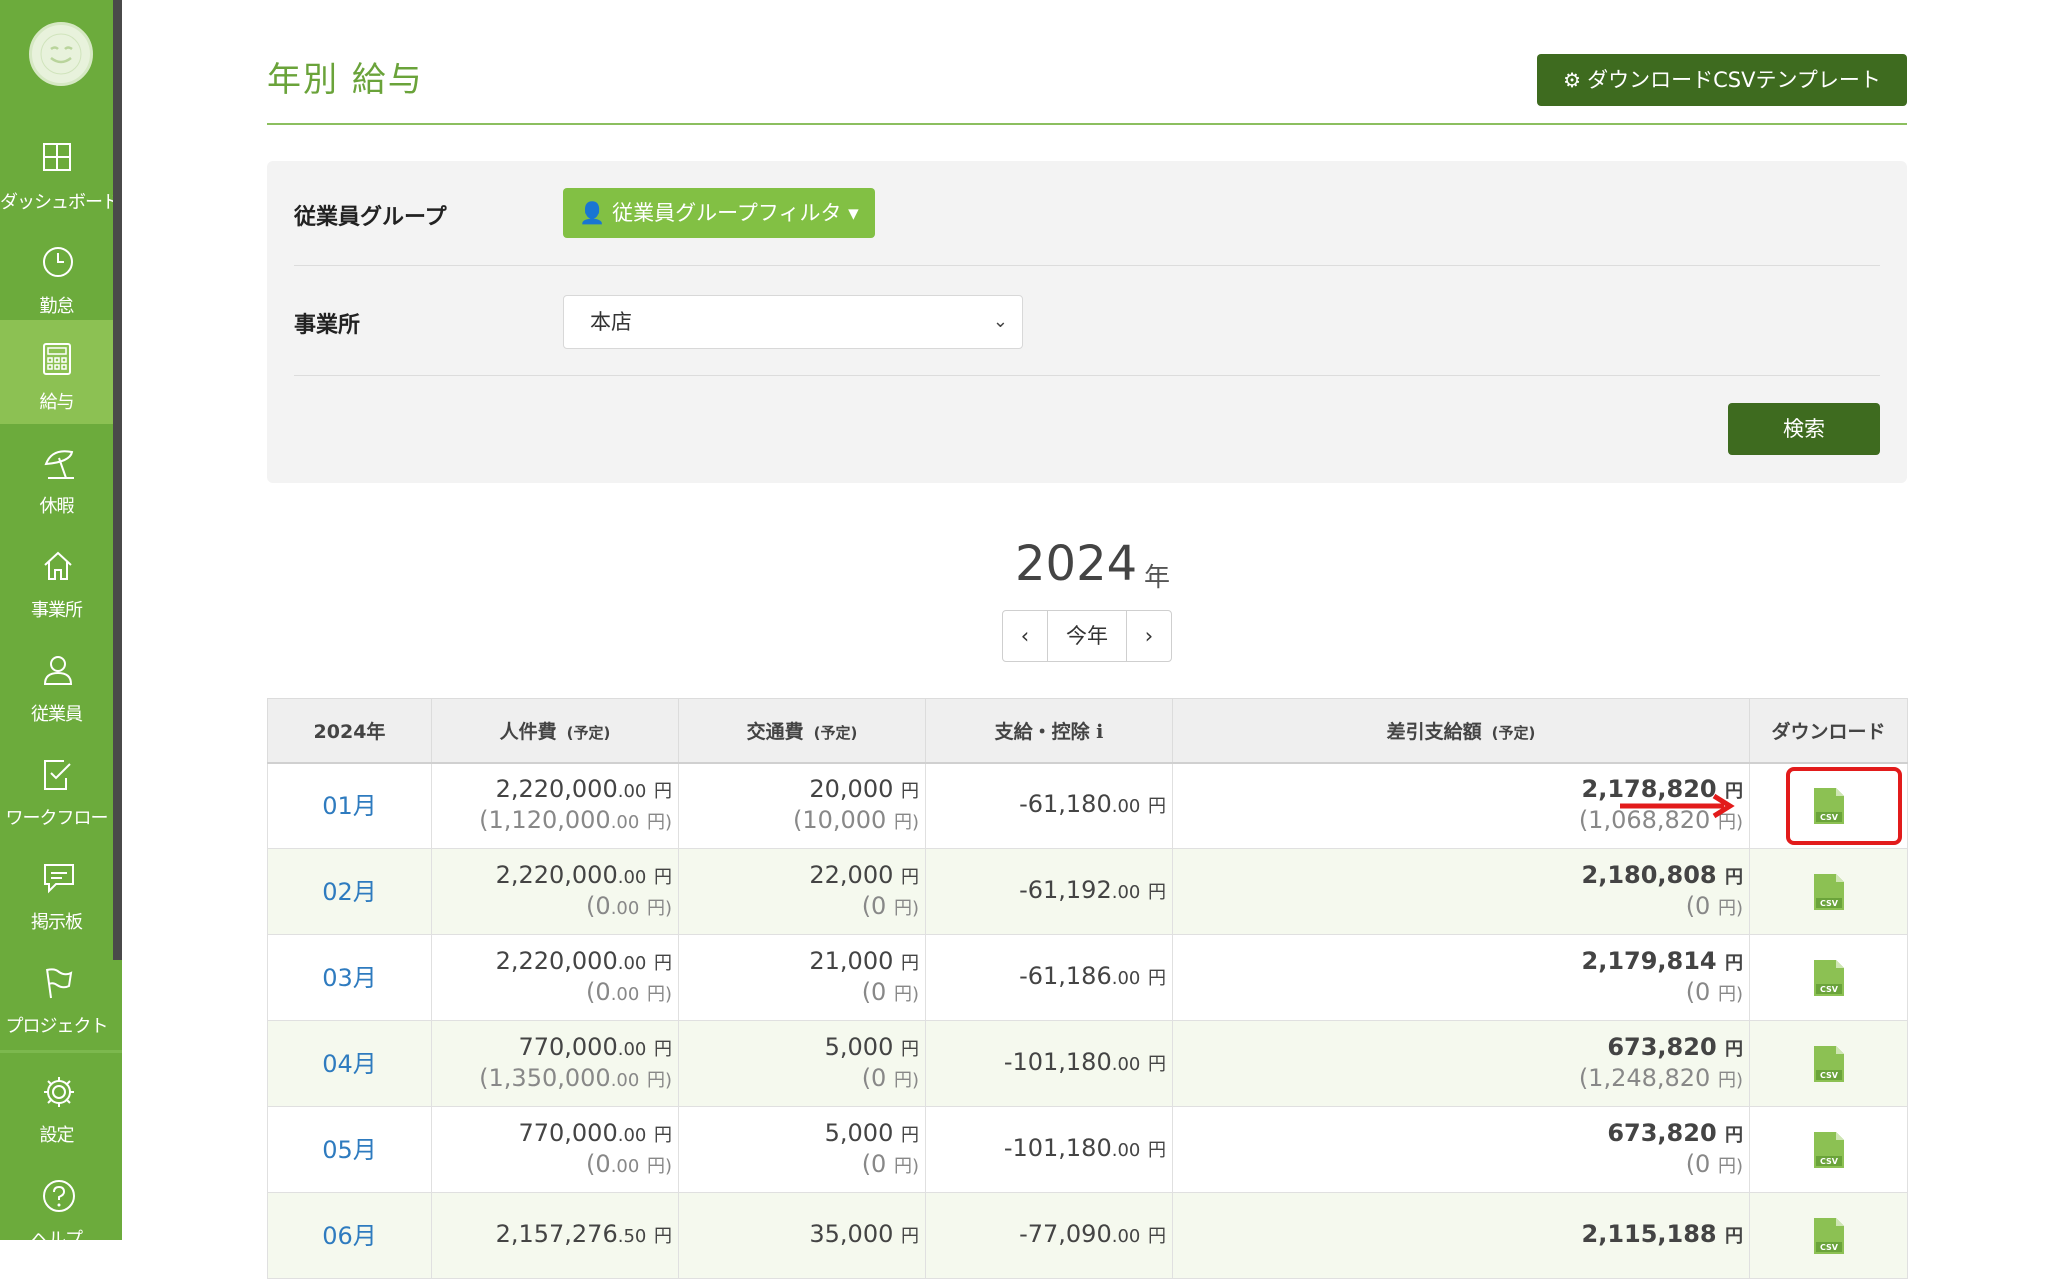 This screenshot has height=1279, width=2048. I want to click on employee-group-filter-button: 👤 従業員グループフィルタ ▾, so click(719, 213).